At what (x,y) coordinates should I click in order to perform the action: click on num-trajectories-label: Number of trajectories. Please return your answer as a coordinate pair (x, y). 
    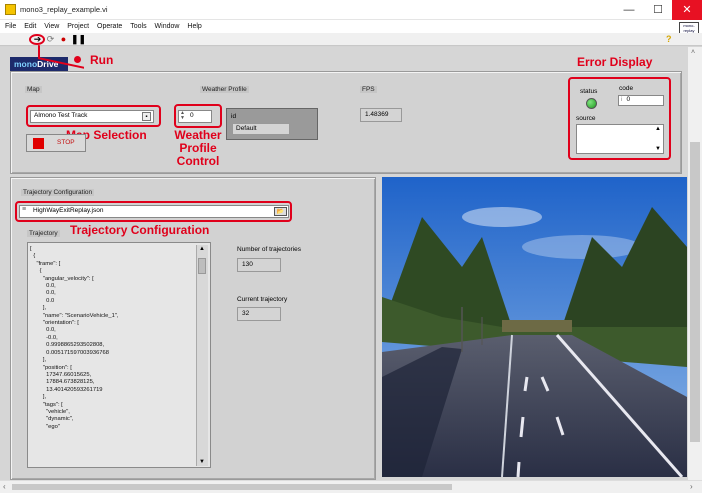
    Looking at the image, I should click on (269, 249).